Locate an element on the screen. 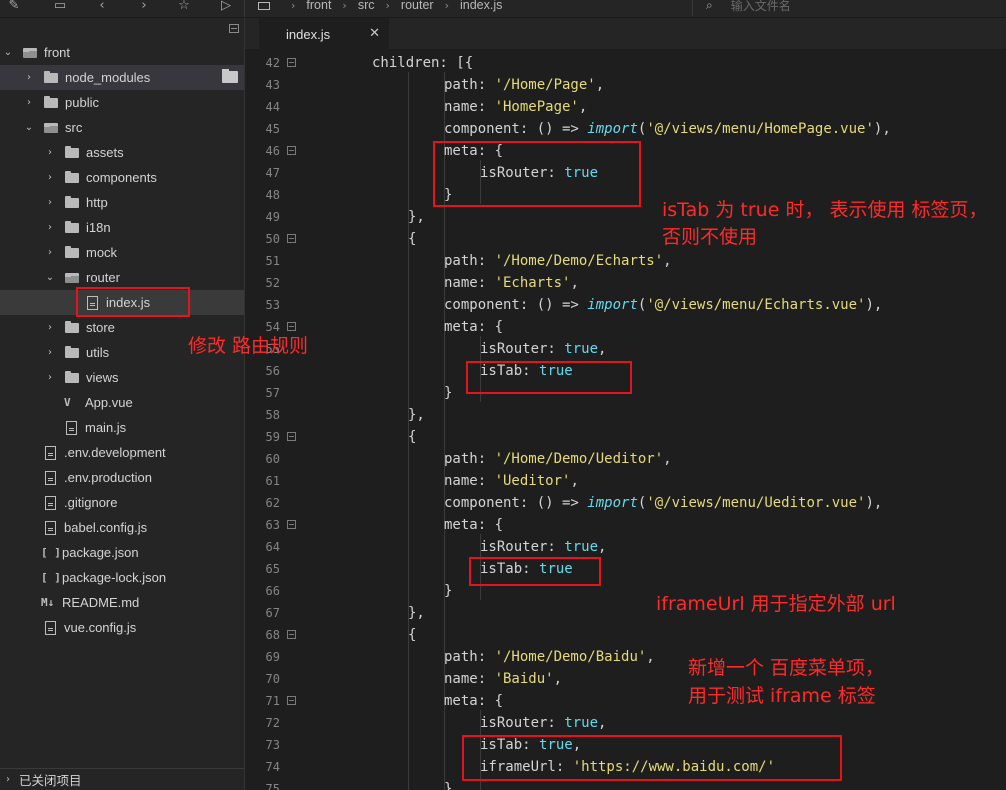 This screenshot has width=1006, height=790. breadcrumb-item: front is located at coordinates (318, 6).